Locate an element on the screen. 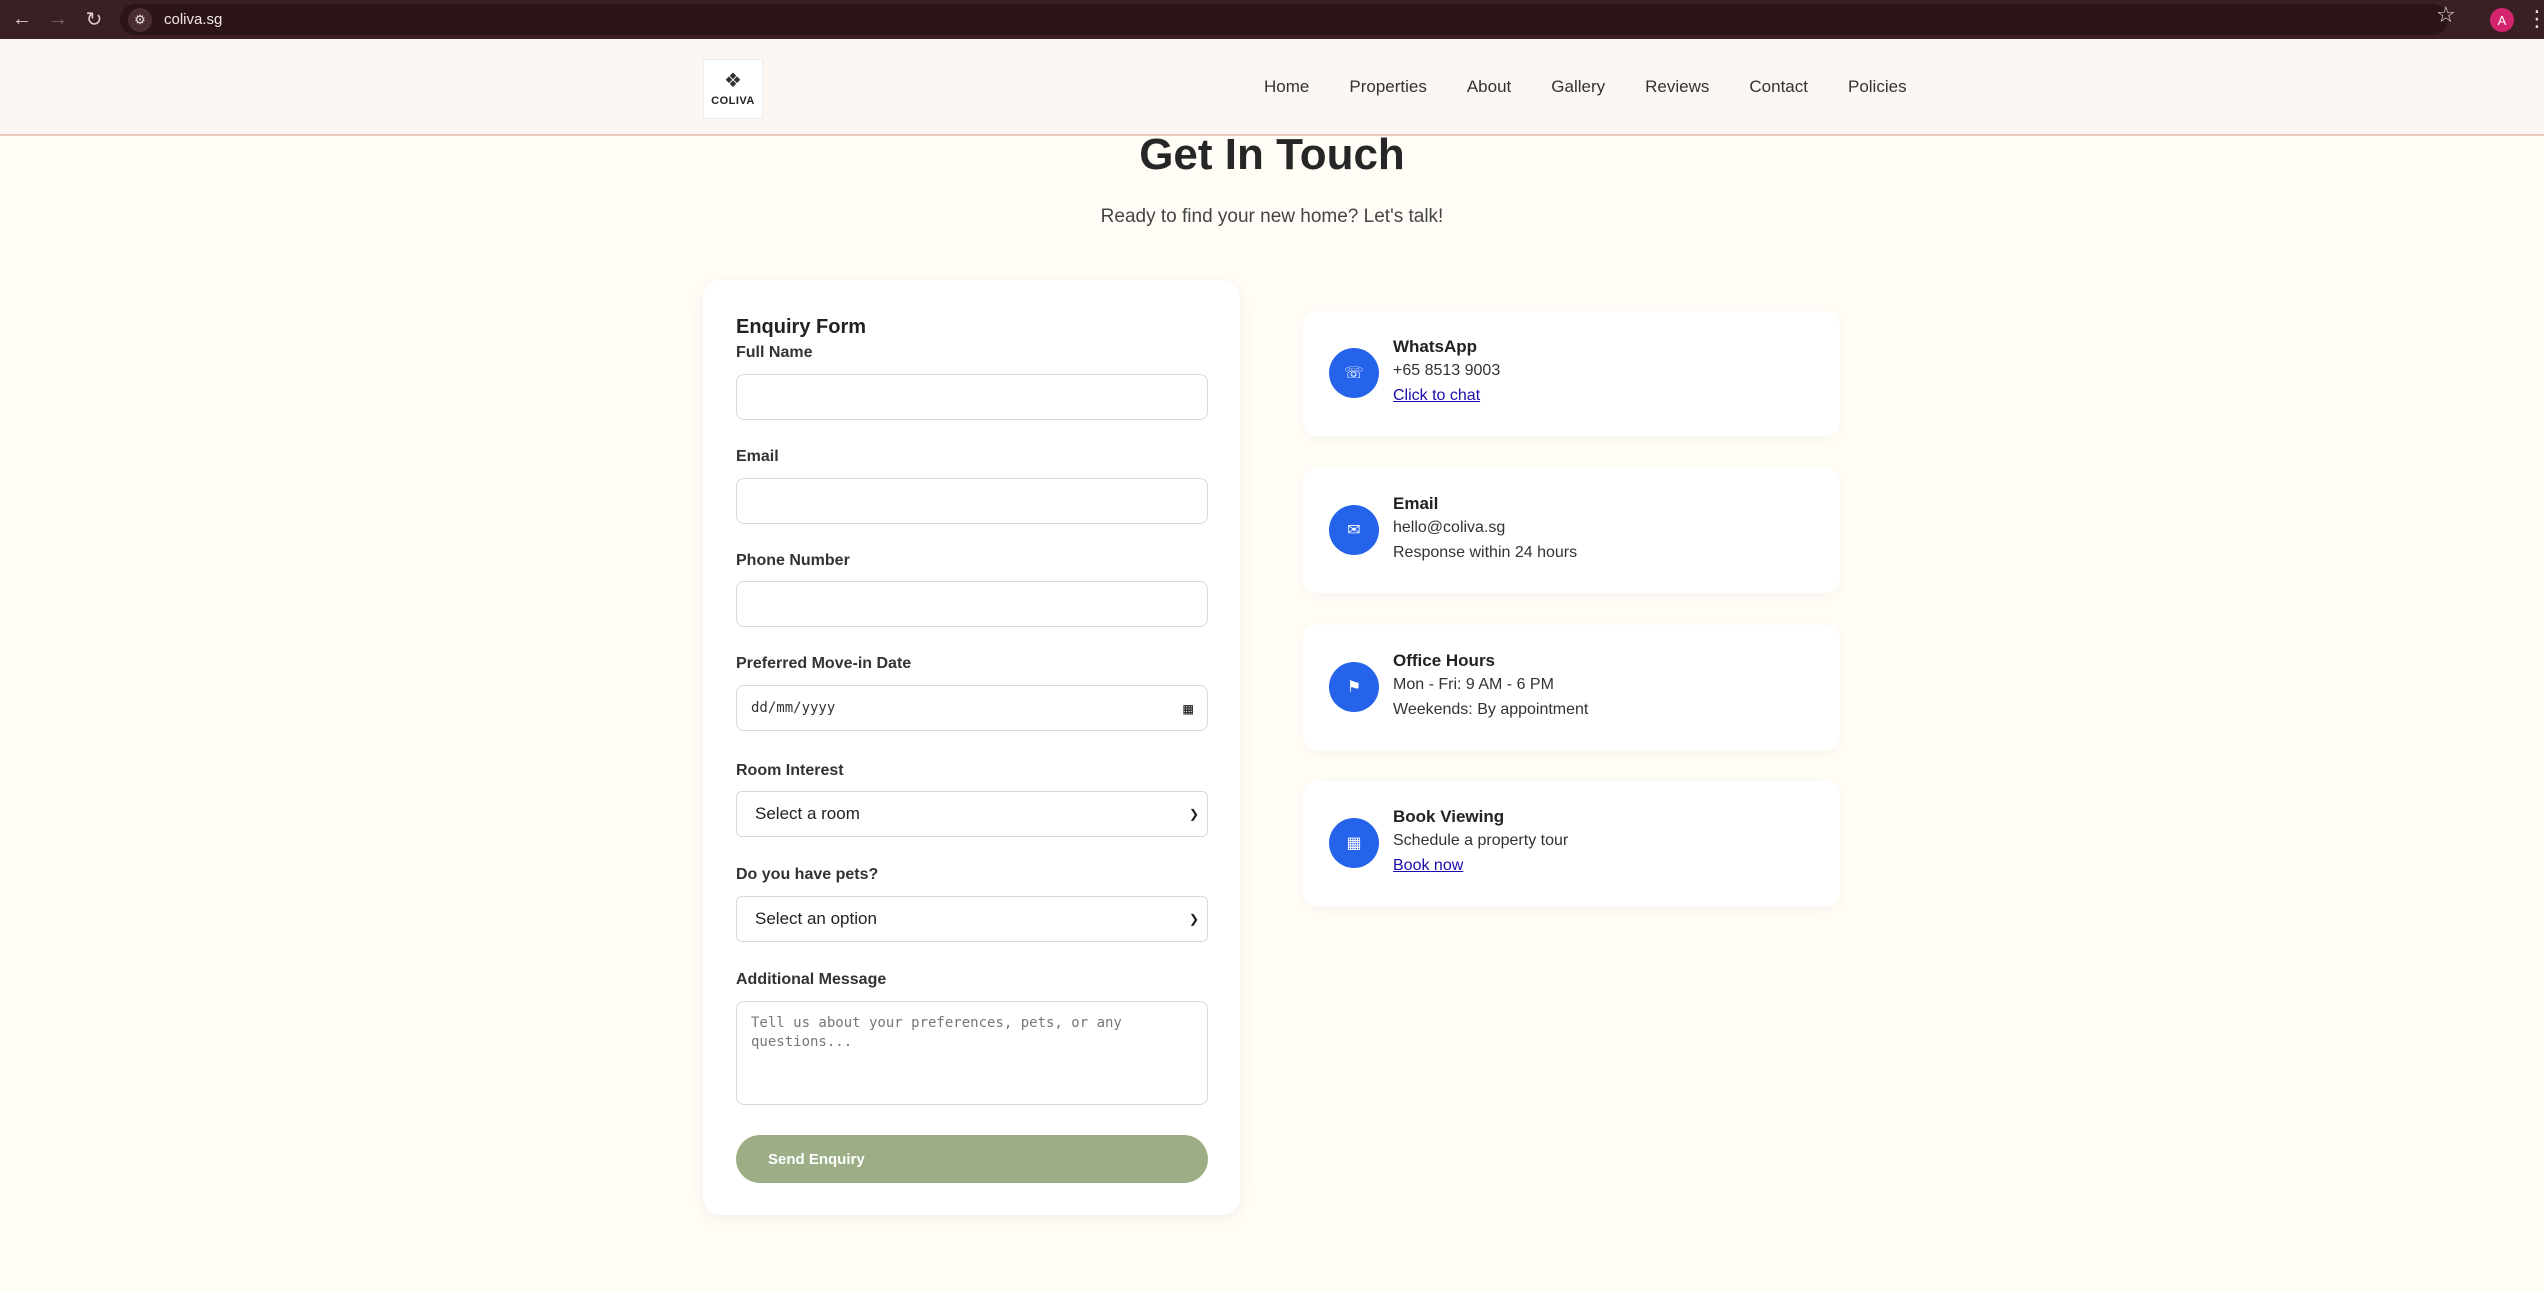 This screenshot has width=2544, height=1292. logo-text: COLIVA is located at coordinates (733, 101).